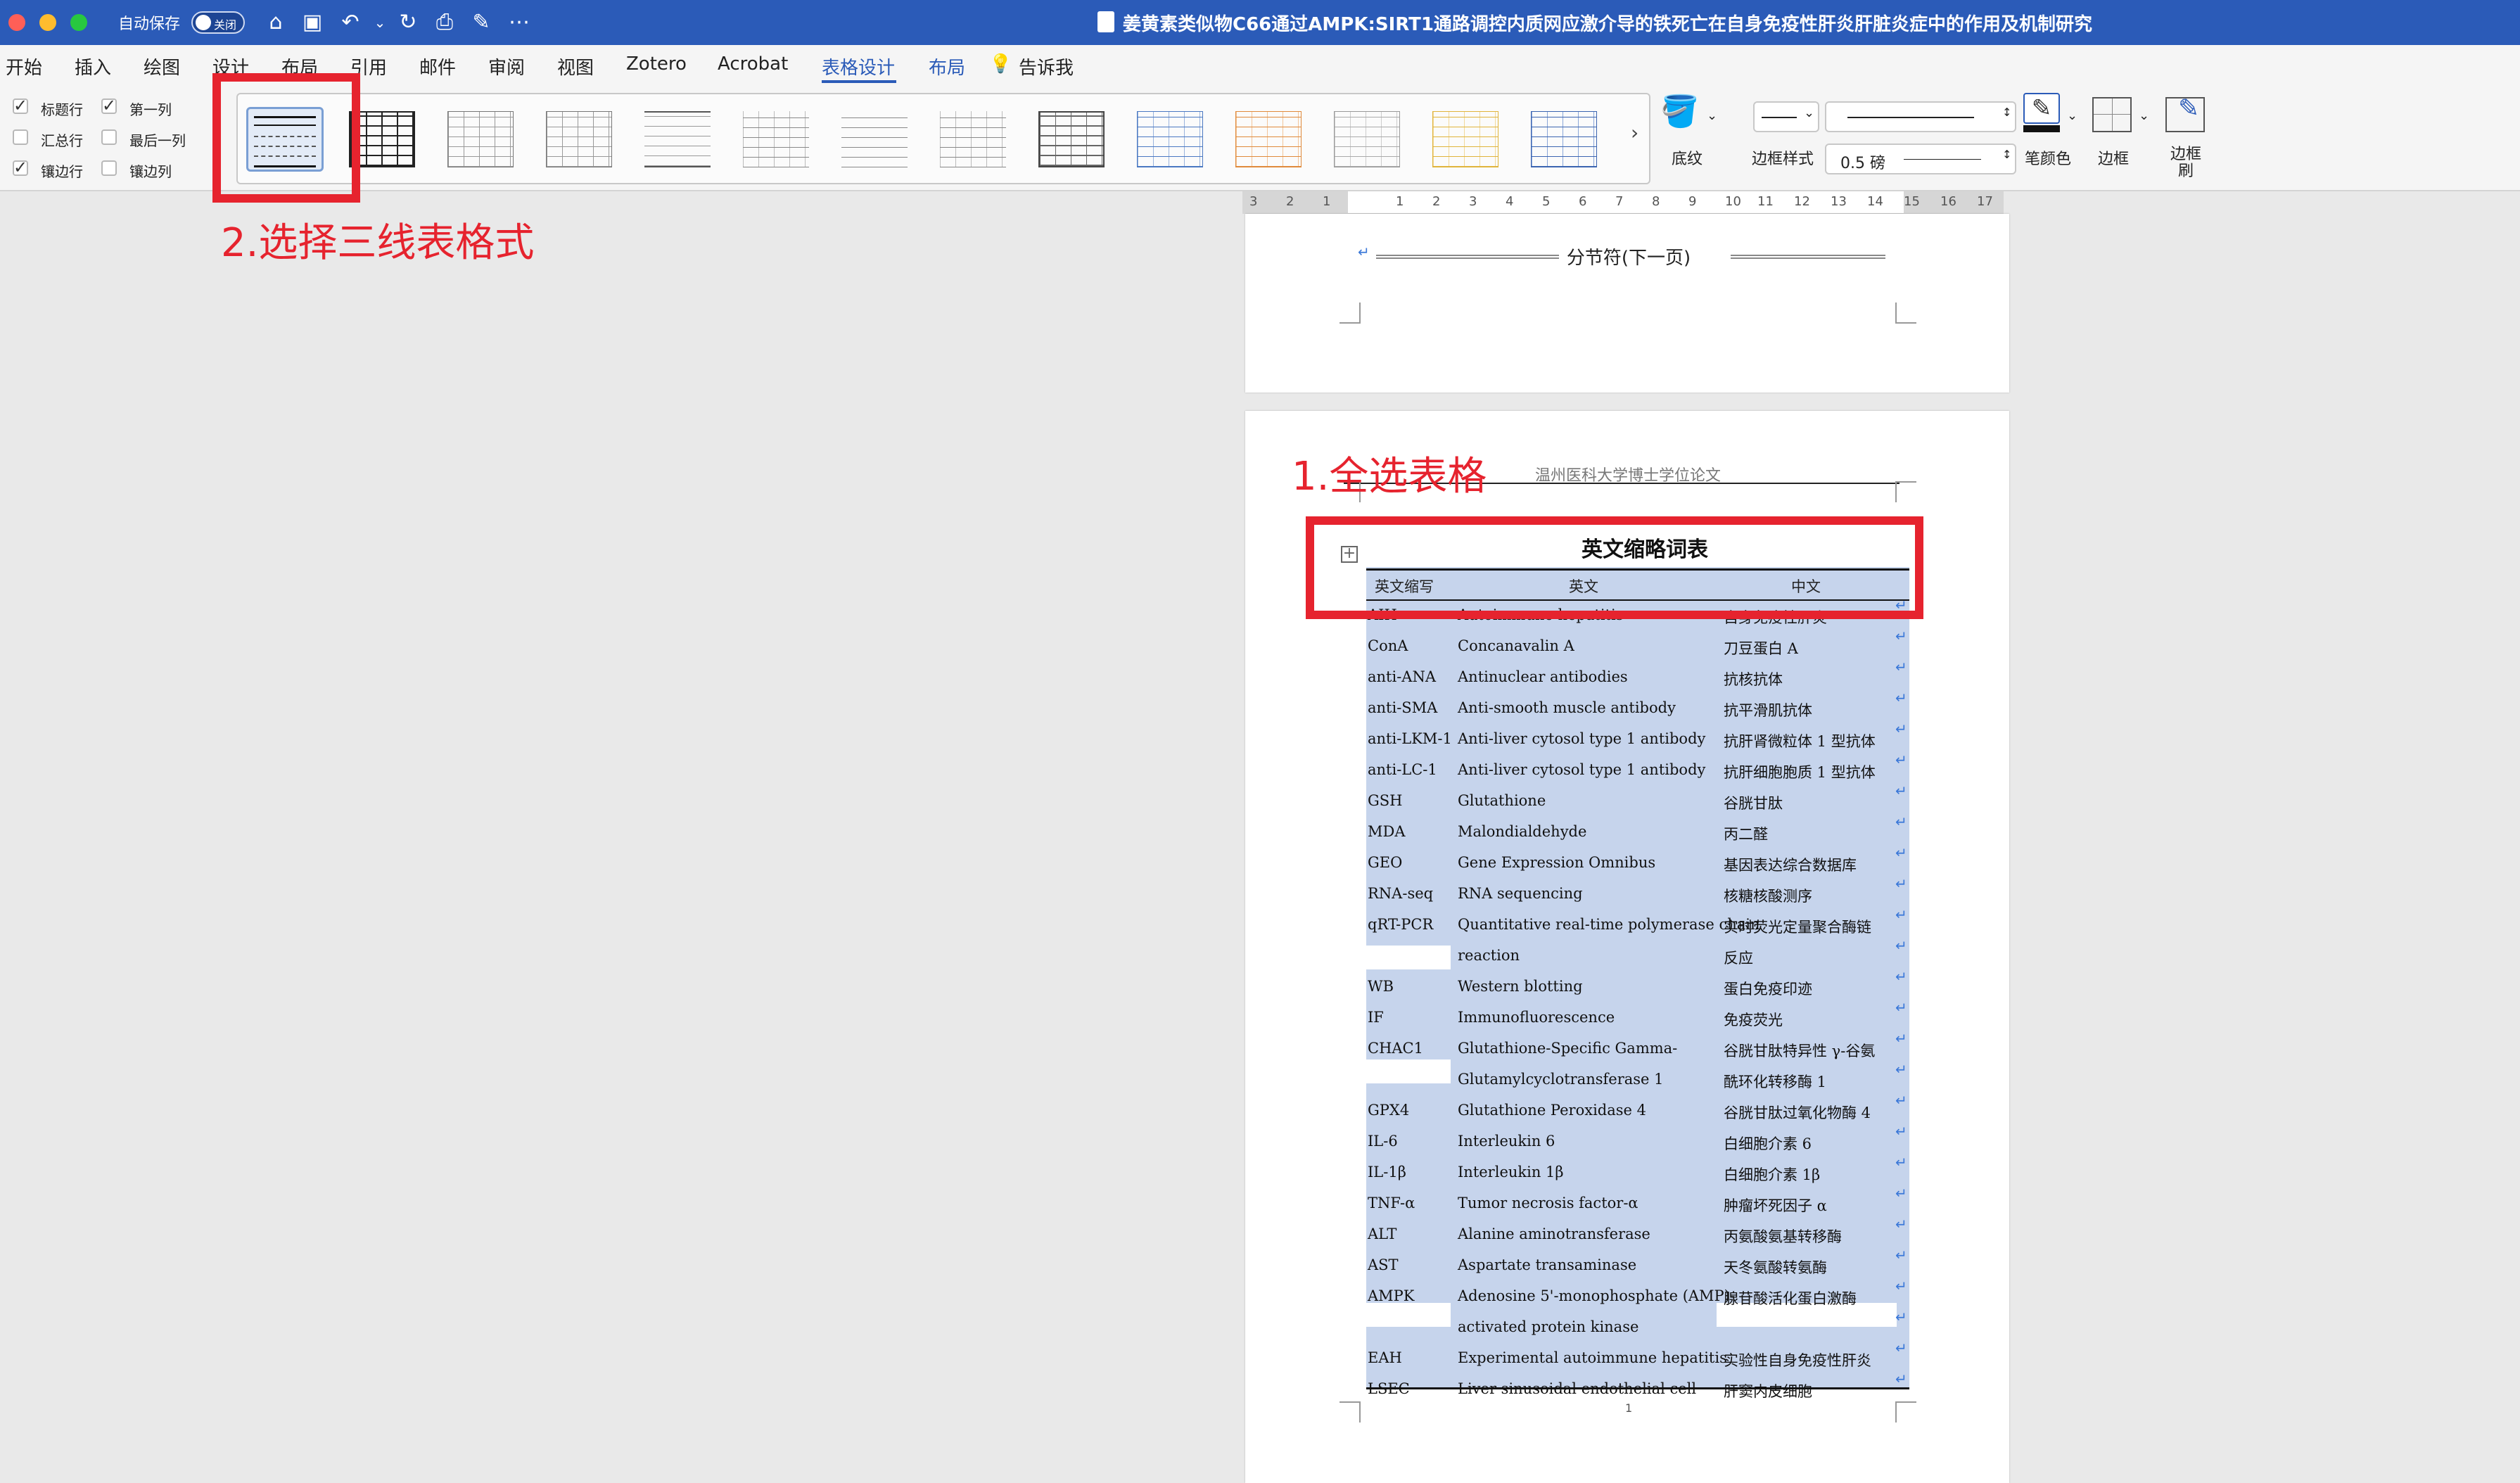 Image resolution: width=2520 pixels, height=1483 pixels. Describe the element at coordinates (1389, 1388) in the screenshot. I see `table-cell: LSEC` at that location.